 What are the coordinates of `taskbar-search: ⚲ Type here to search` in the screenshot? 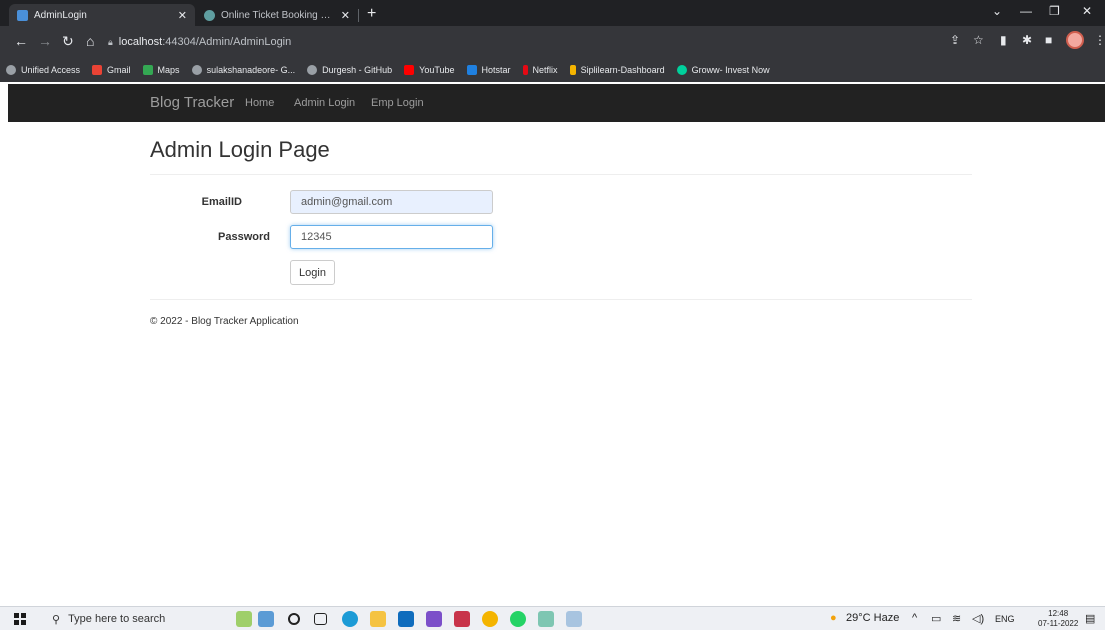 It's located at (135, 618).